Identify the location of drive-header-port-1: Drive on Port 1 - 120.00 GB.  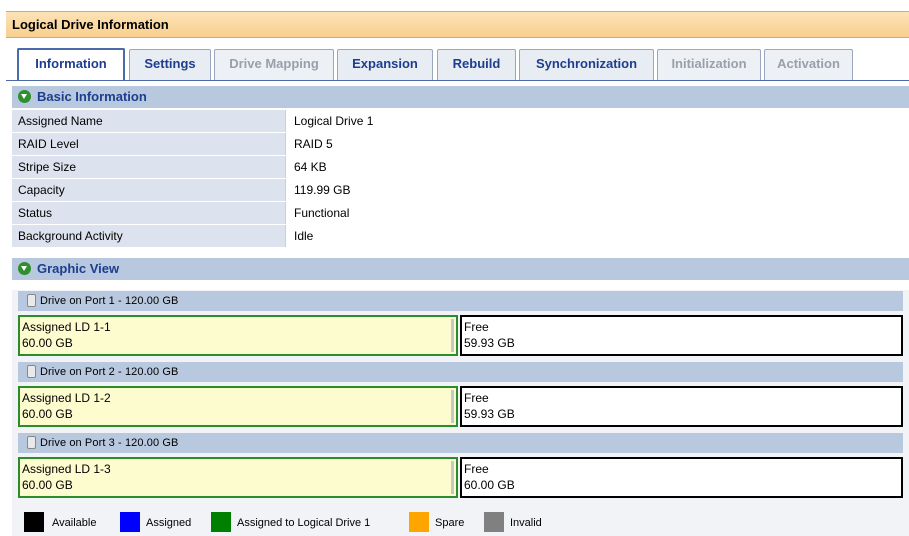
(460, 301).